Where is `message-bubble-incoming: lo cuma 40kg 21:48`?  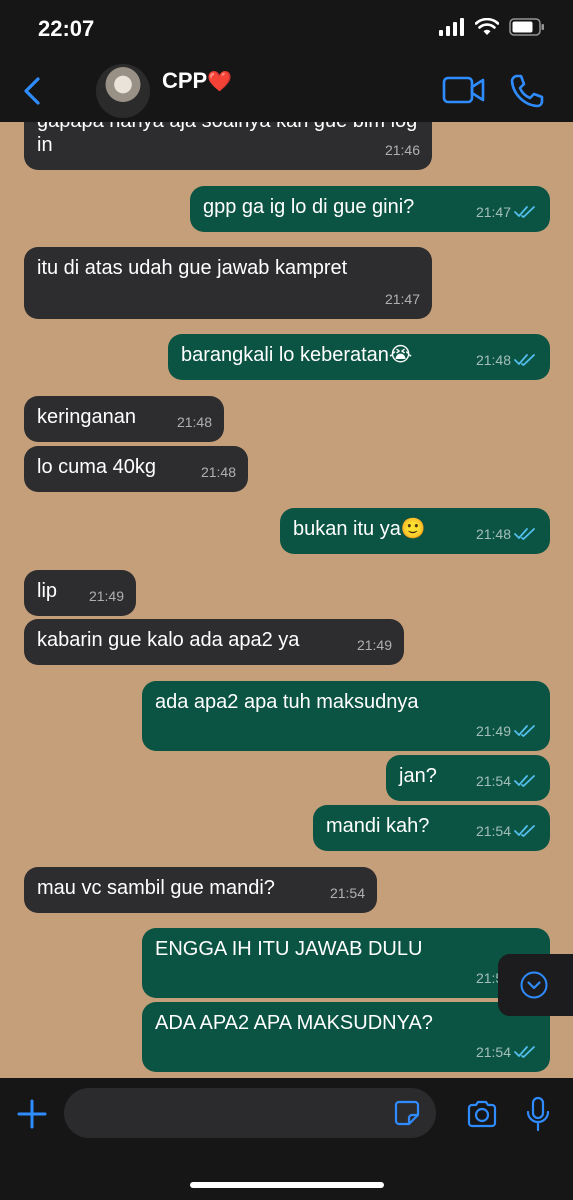
message-bubble-incoming: lo cuma 40kg 21:48 is located at coordinates (136, 469).